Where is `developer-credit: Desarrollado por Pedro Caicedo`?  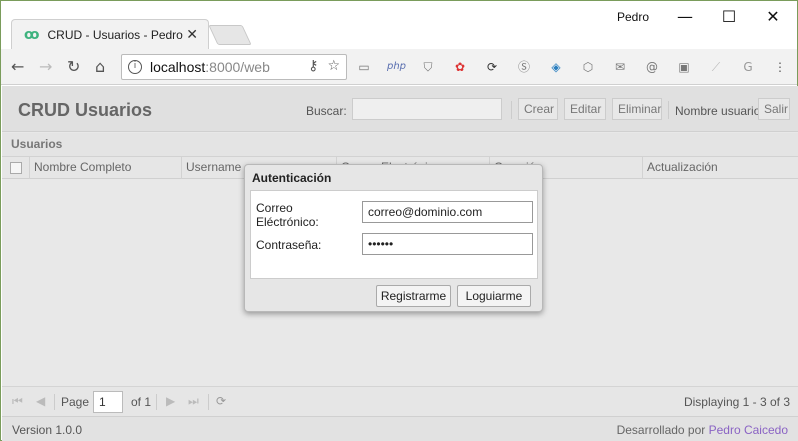
developer-credit: Desarrollado por Pedro Caicedo is located at coordinates (702, 430).